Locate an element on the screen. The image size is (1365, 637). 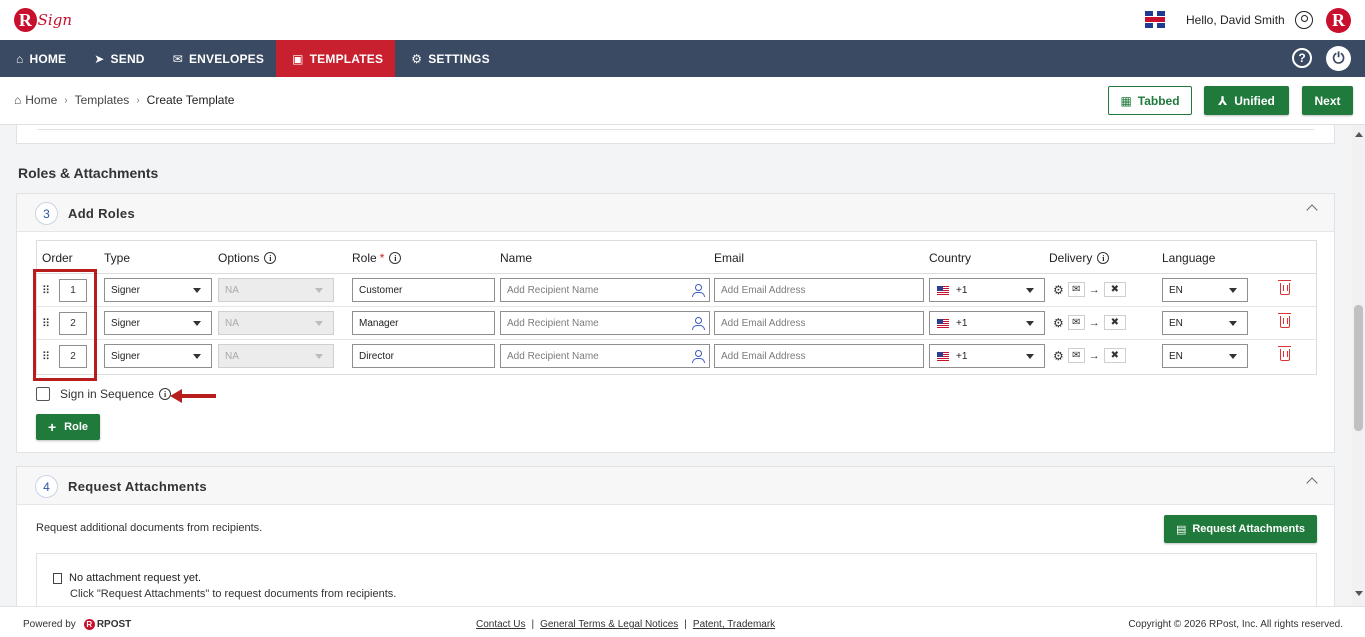
nav-send: ➤ SEND is located at coordinates (117, 58).